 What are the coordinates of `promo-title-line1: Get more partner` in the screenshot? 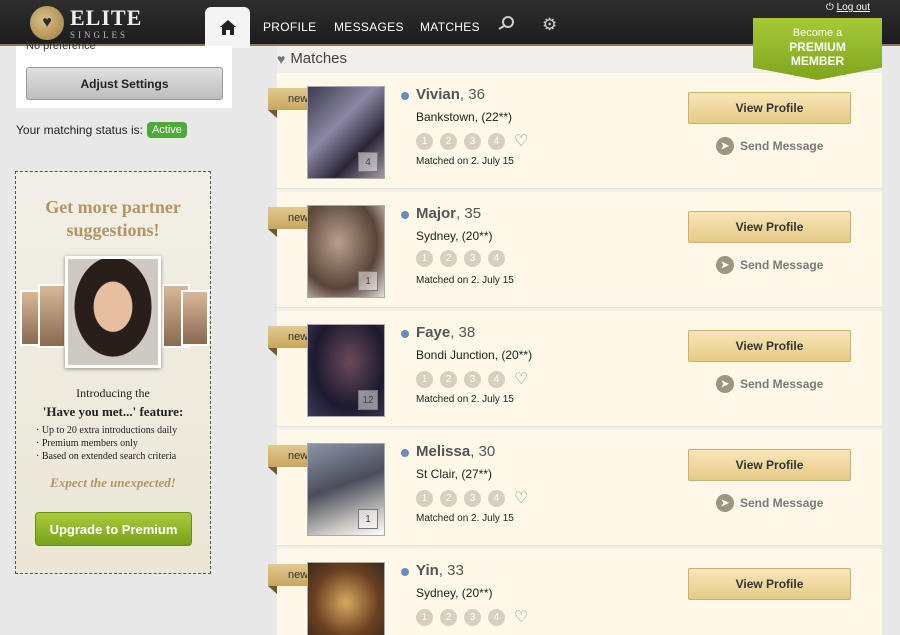 It's located at (113, 207).